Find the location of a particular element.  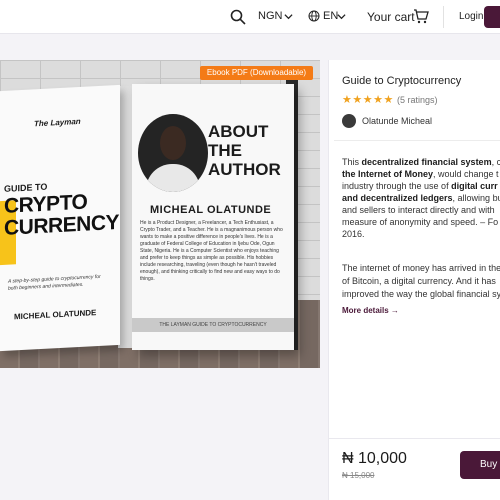

more-details-link: More details → is located at coordinates (370, 310).